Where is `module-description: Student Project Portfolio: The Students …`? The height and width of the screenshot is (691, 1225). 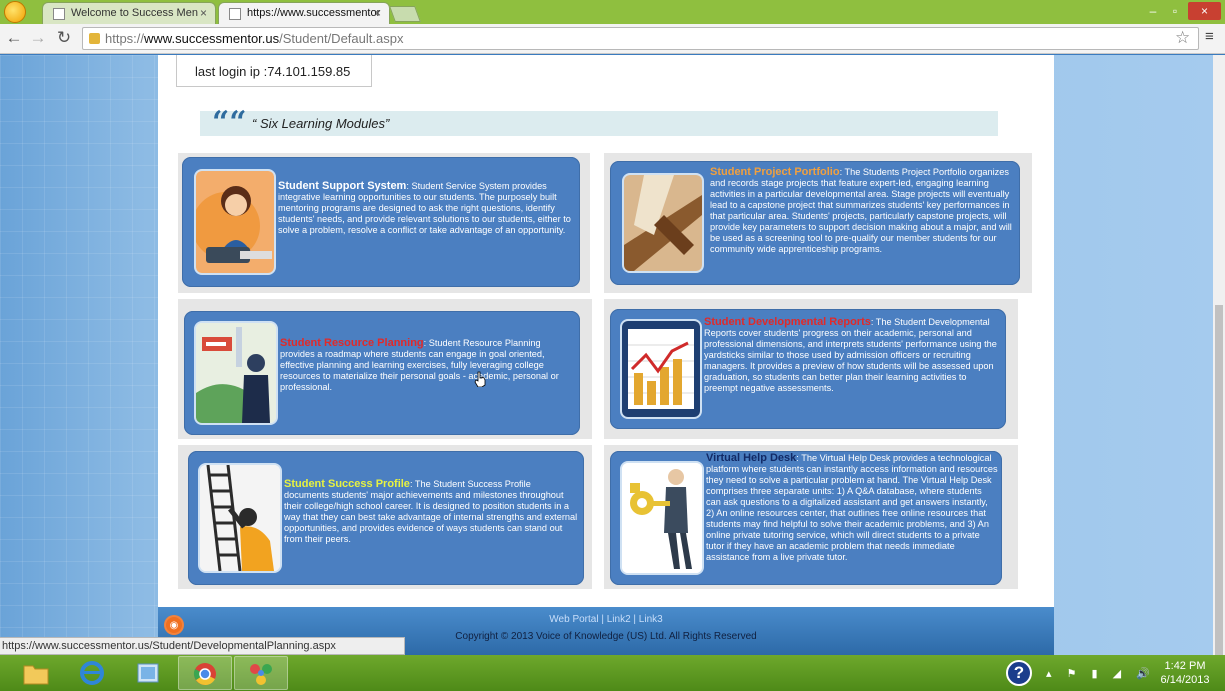 module-description: Student Project Portfolio: The Students … is located at coordinates (862, 211).